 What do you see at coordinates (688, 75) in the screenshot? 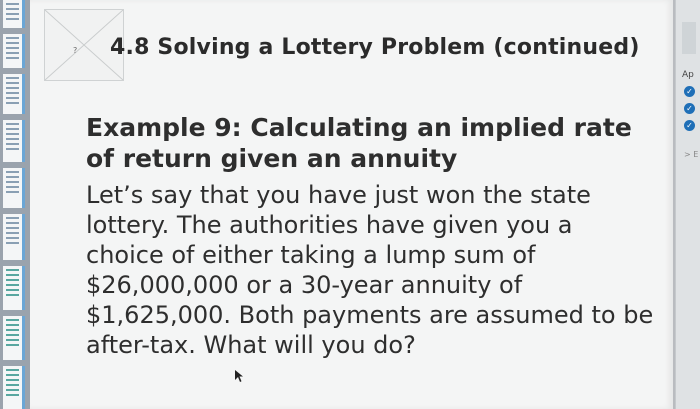
I see `panel-label: Ap` at bounding box center [688, 75].